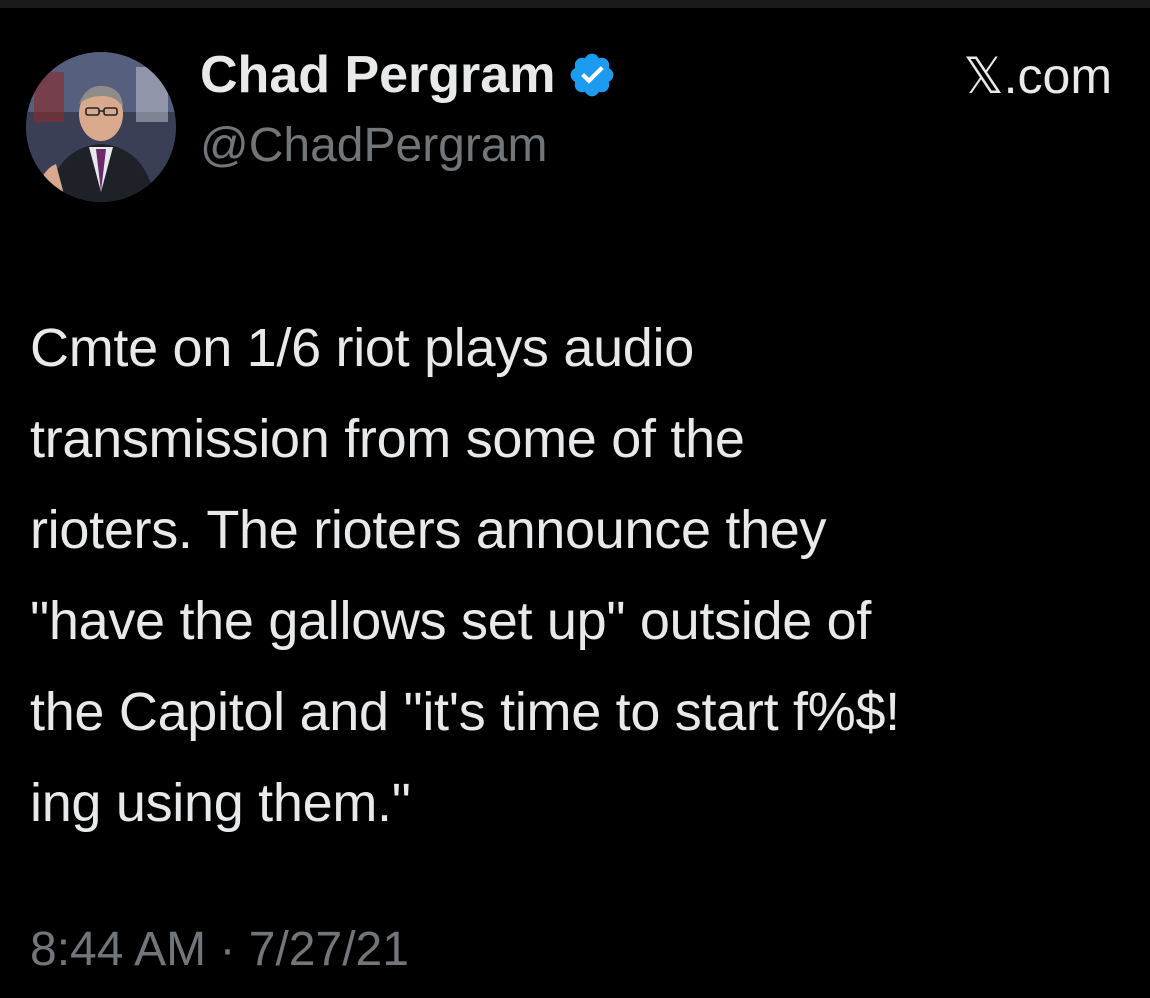  What do you see at coordinates (592, 75) in the screenshot?
I see `verified-badge-icon` at bounding box center [592, 75].